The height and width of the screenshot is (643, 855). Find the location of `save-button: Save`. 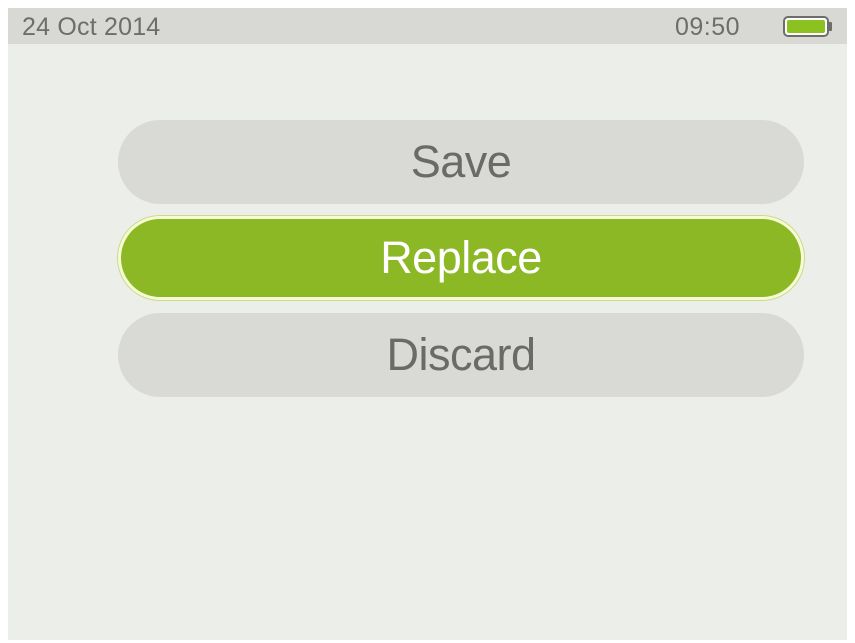

save-button: Save is located at coordinates (461, 162).